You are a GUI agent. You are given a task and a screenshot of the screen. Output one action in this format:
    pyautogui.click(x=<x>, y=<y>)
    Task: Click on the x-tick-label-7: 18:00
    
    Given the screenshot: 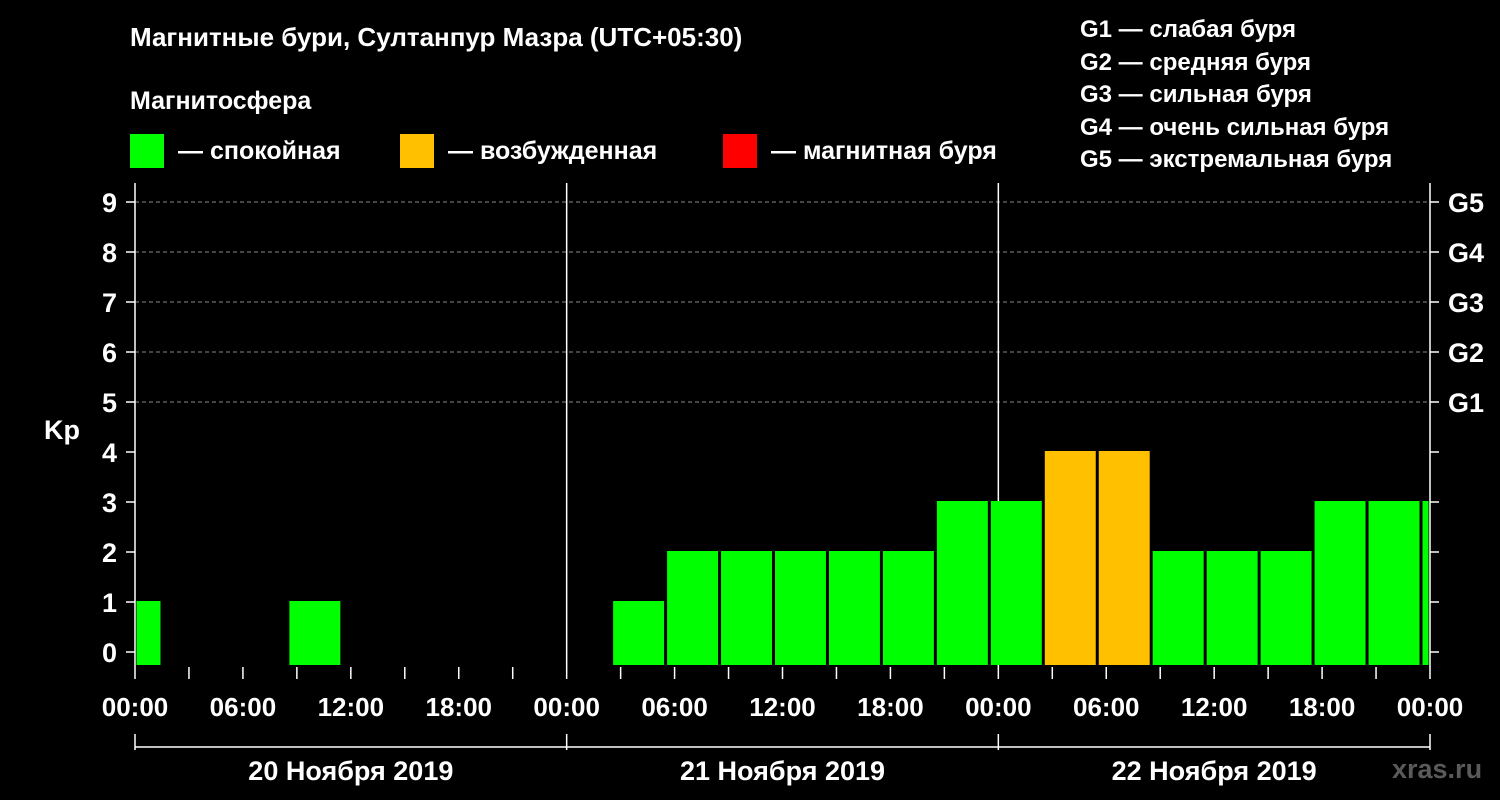 What is the action you would take?
    pyautogui.click(x=890, y=707)
    